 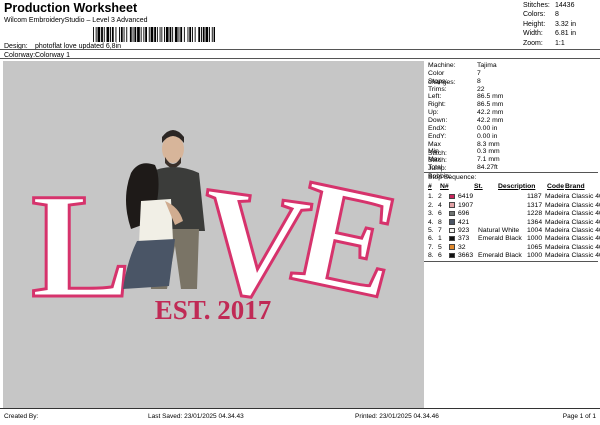 I want to click on page-title: Production Worksheet, so click(x=71, y=8).